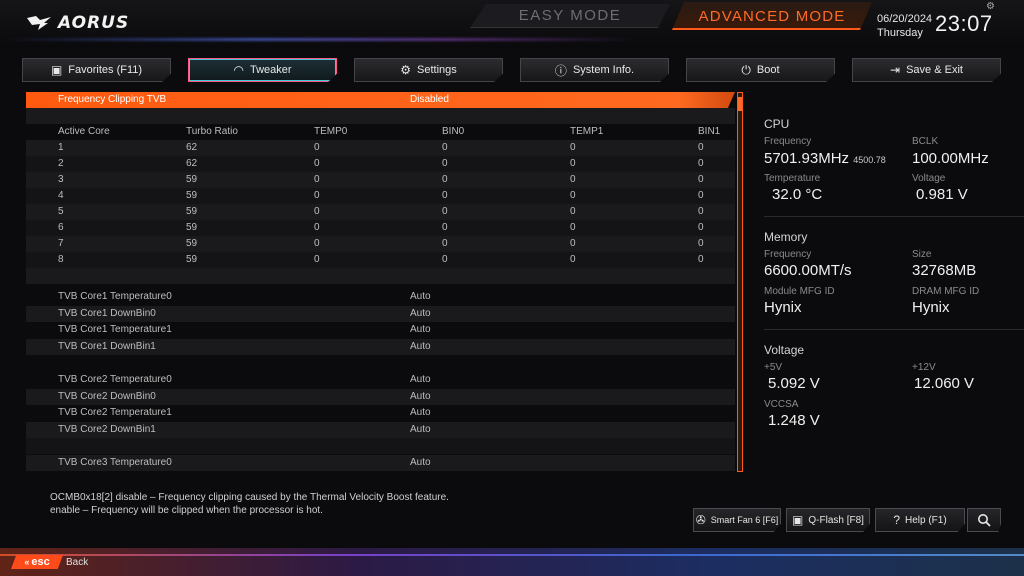 This screenshot has width=1024, height=576. What do you see at coordinates (825, 158) in the screenshot?
I see `cpu-frequency-value: 5701.93MHz 4500.78` at bounding box center [825, 158].